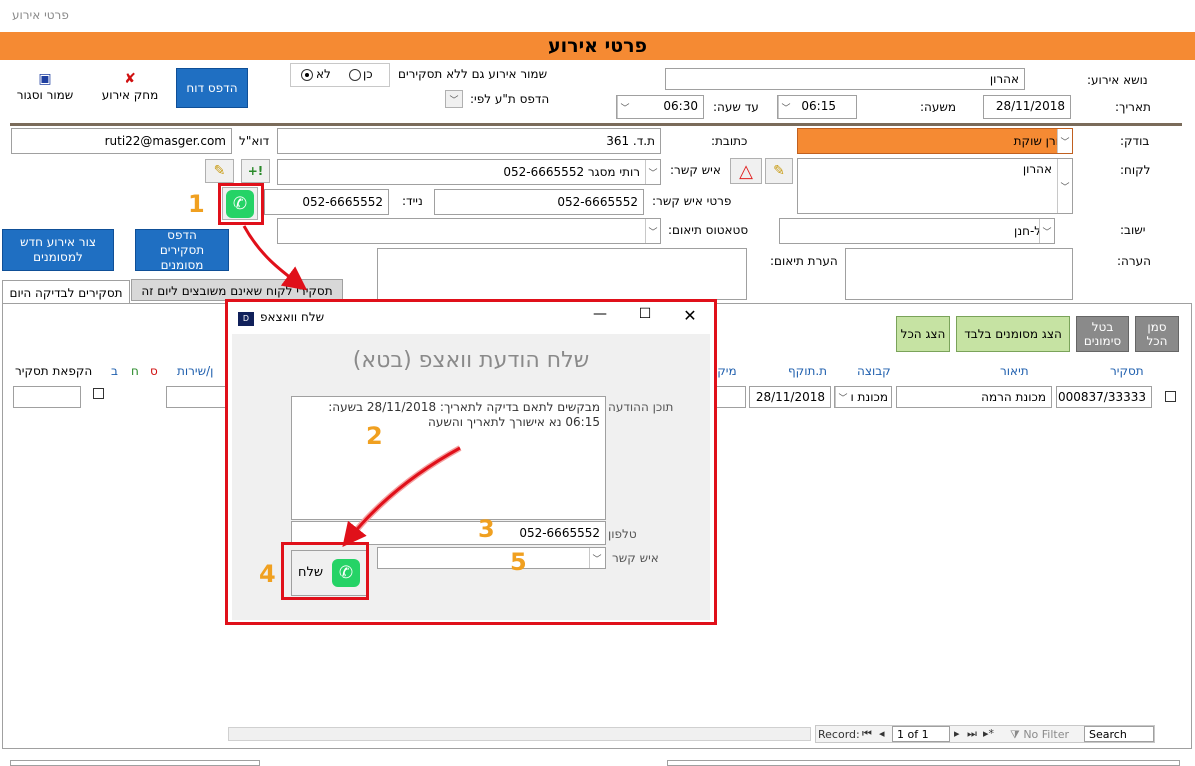  I want to click on arrow-2-to-phone-core, so click(401, 497).